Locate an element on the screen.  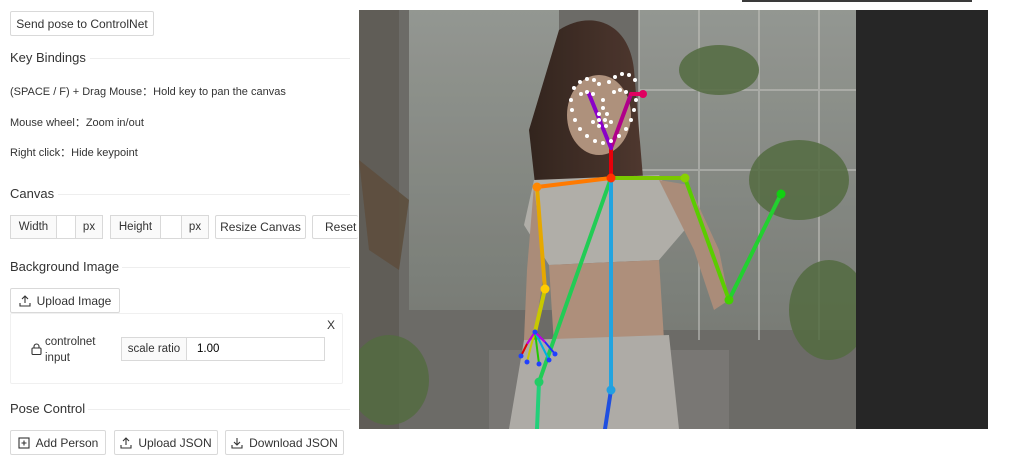
height-input is located at coordinates (171, 227).